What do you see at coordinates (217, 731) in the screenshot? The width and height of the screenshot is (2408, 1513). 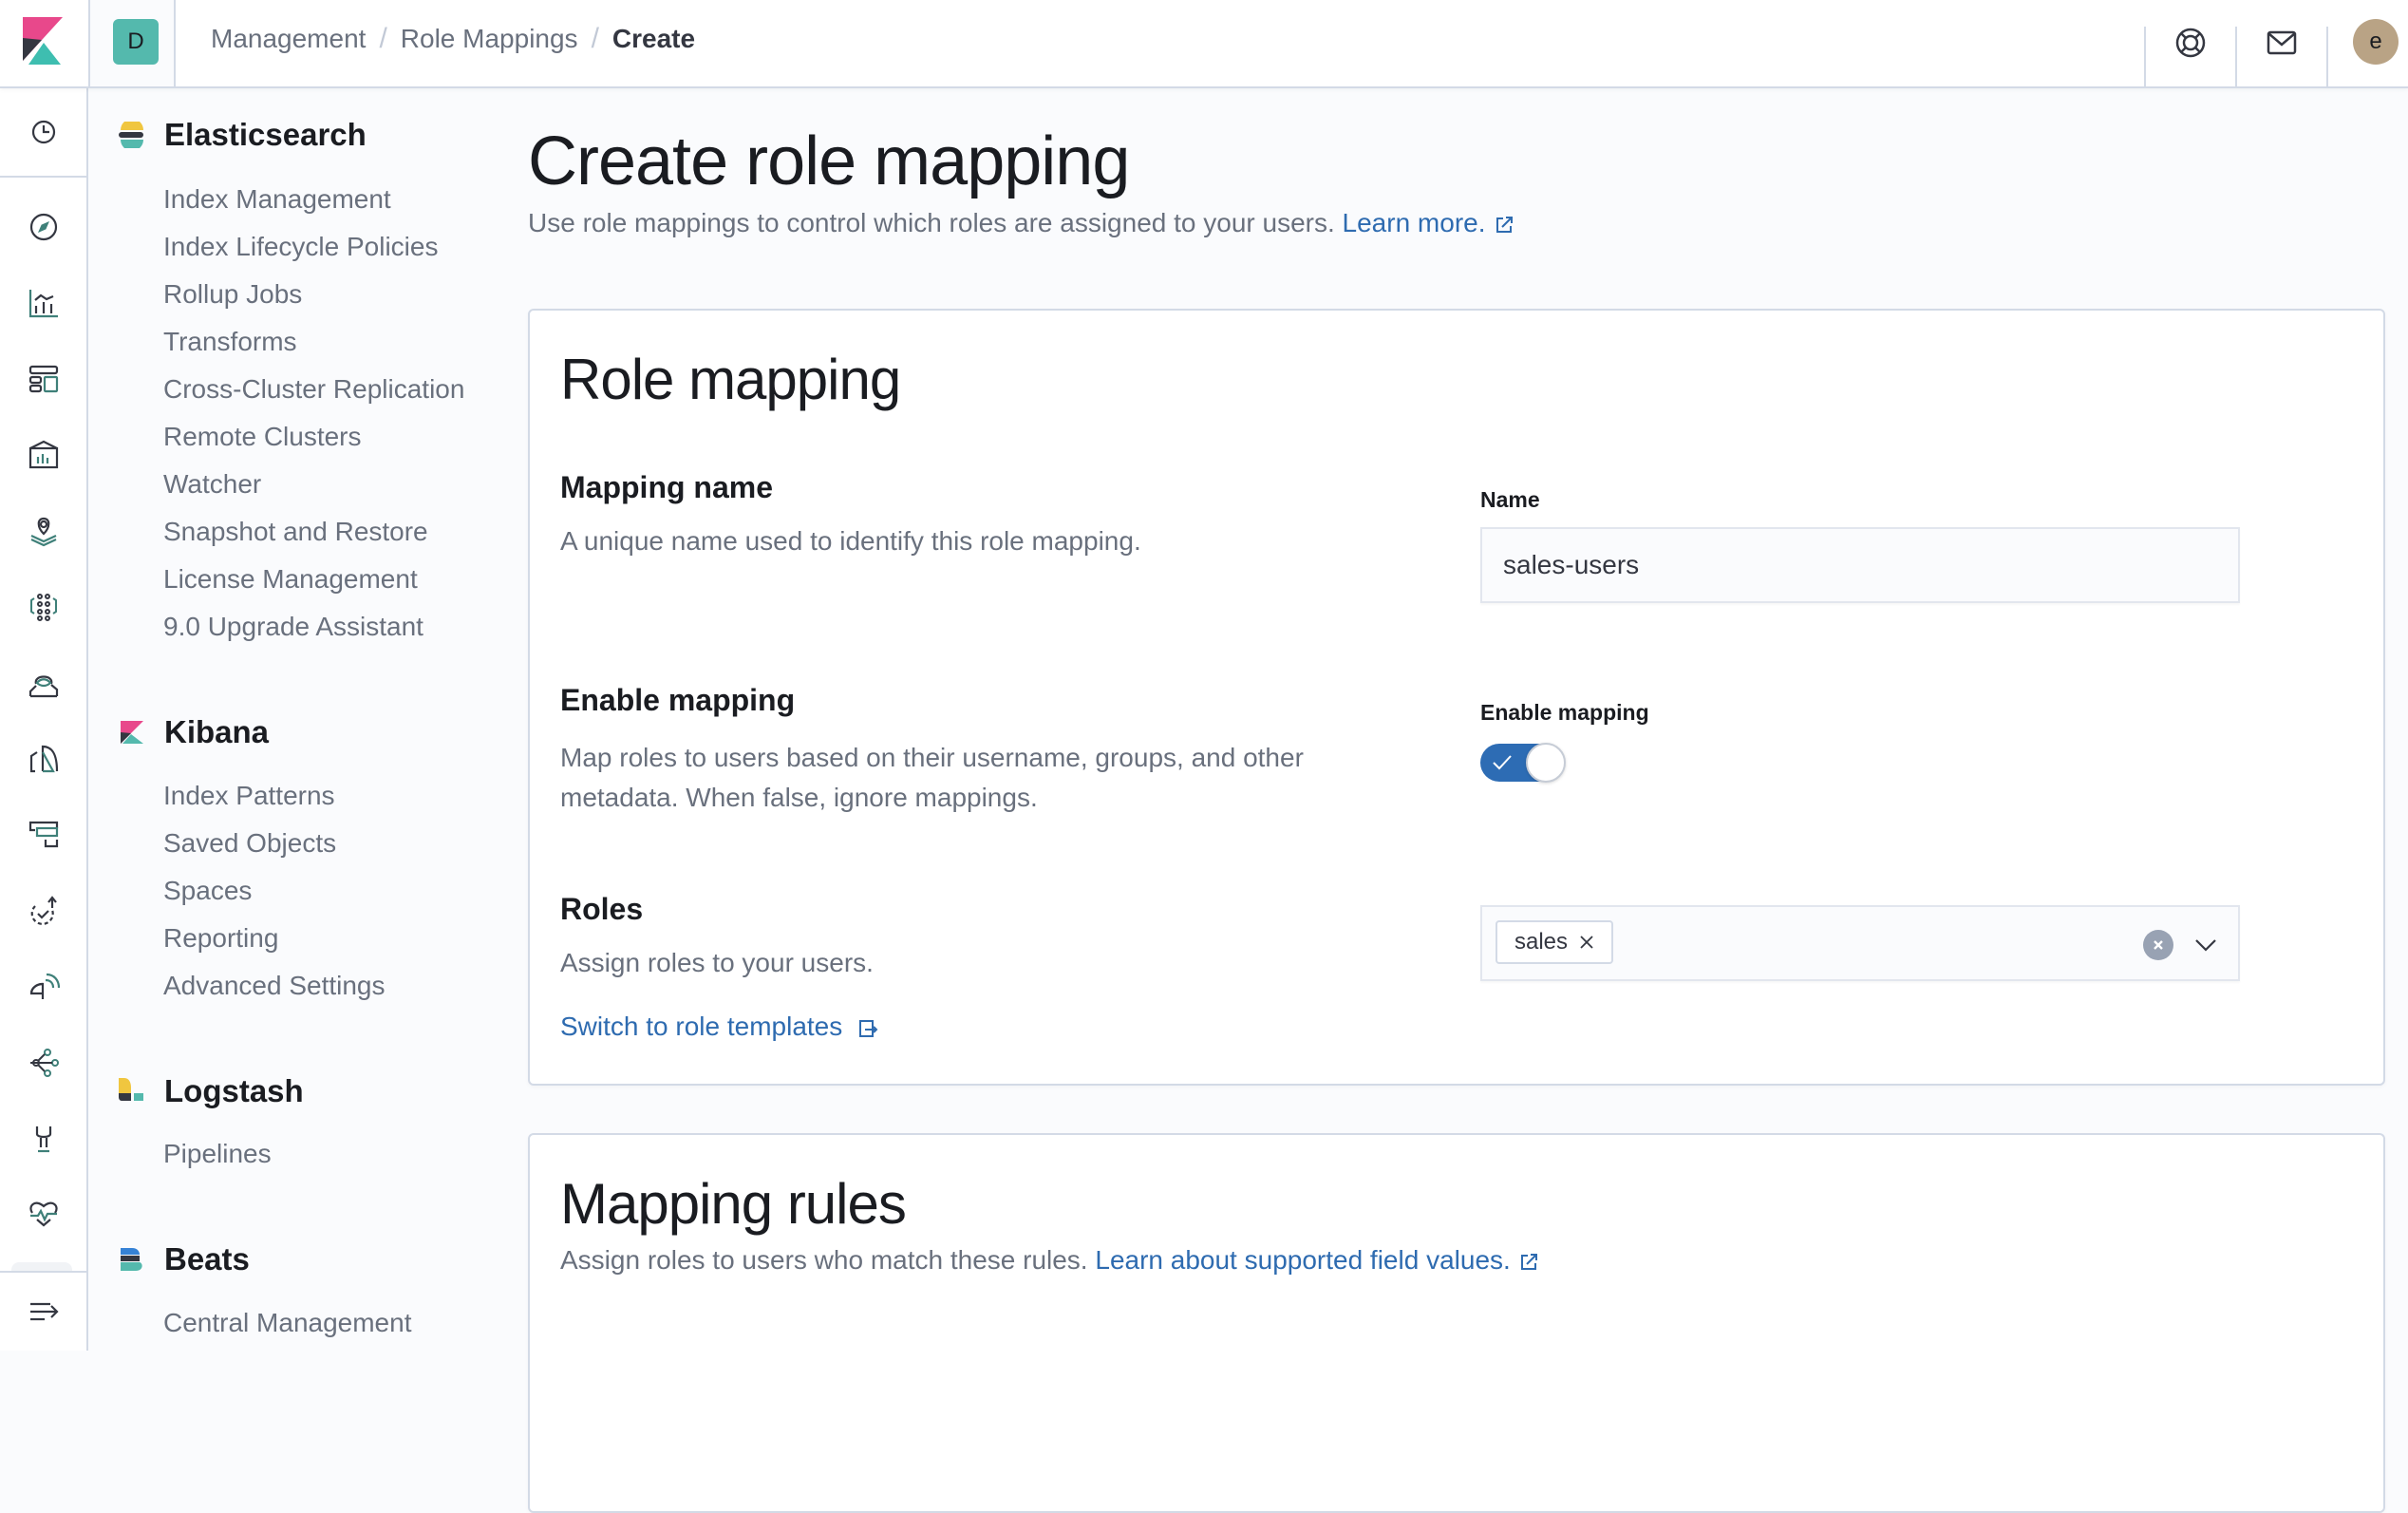 I see `section-title: Kibana` at bounding box center [217, 731].